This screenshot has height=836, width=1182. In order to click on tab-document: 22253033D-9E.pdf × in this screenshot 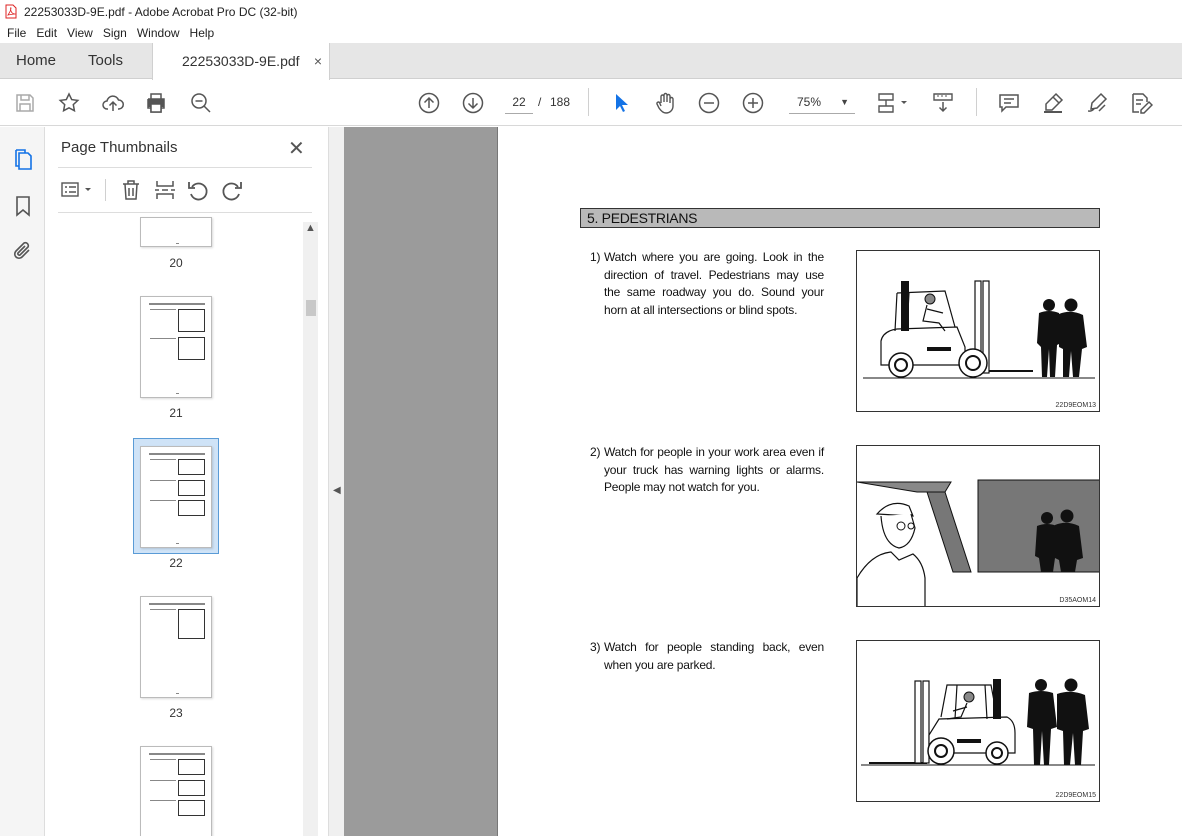, I will do `click(241, 61)`.